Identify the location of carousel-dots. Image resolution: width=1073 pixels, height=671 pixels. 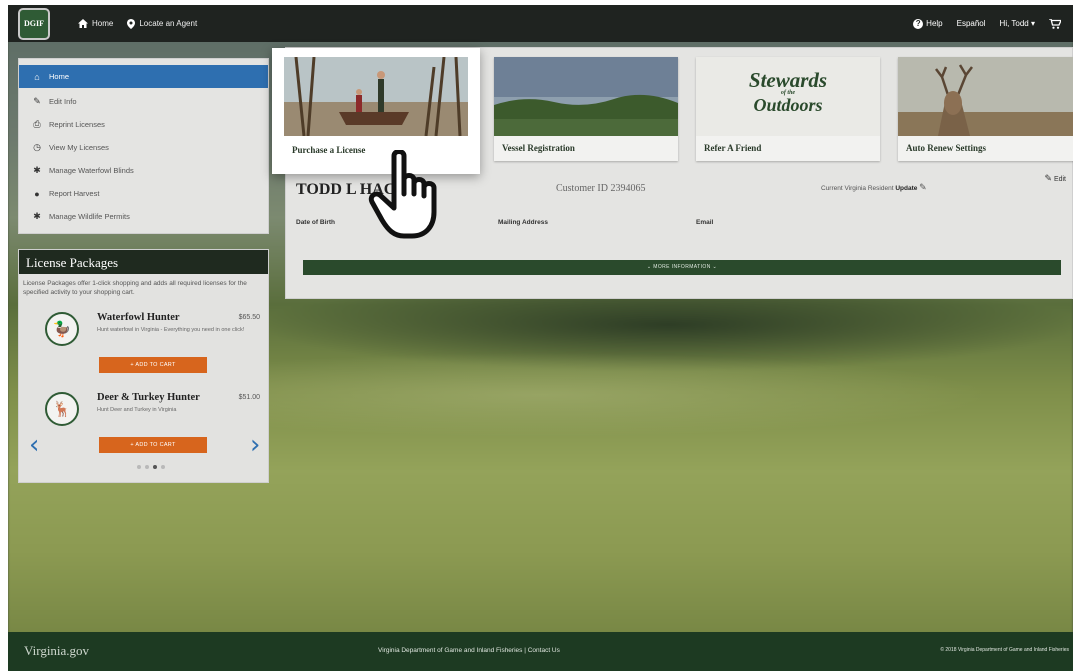
(151, 467).